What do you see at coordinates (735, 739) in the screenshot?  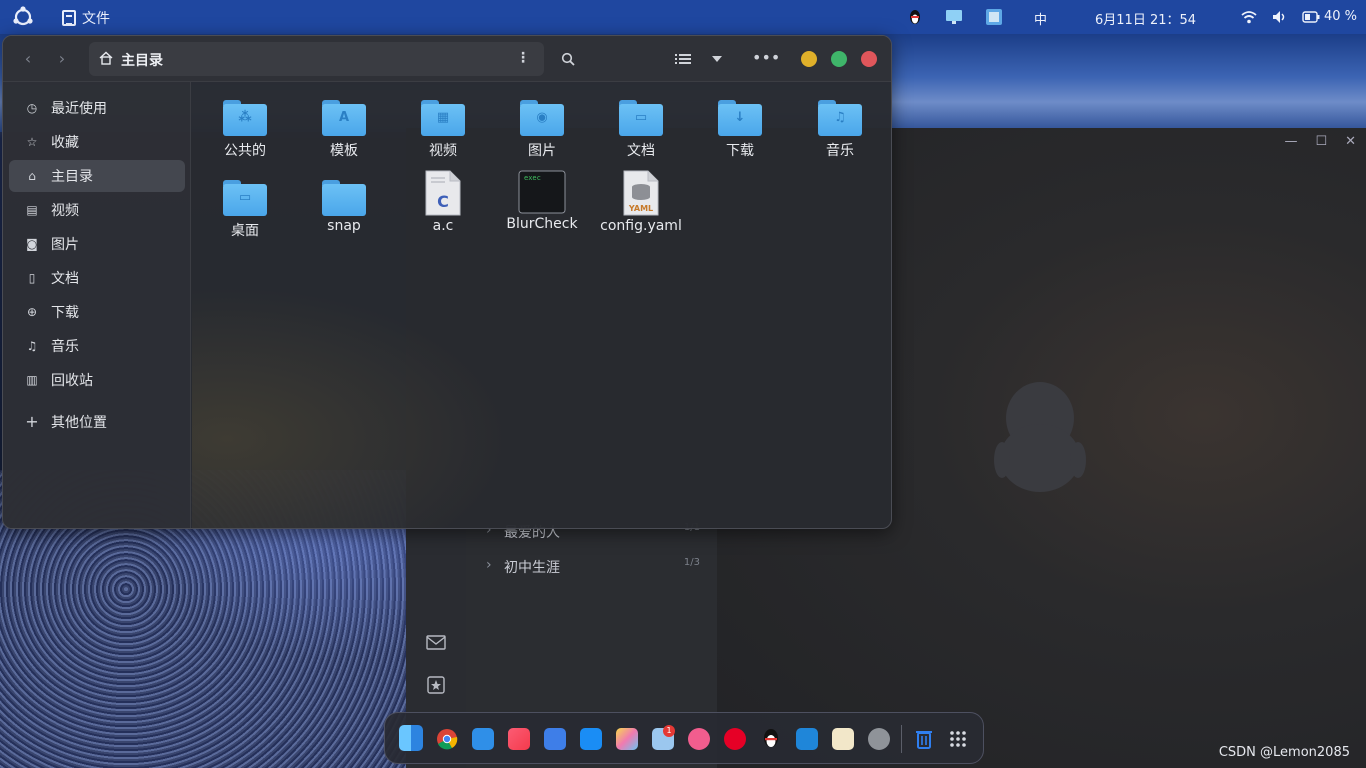 I see `netease-music-icon` at bounding box center [735, 739].